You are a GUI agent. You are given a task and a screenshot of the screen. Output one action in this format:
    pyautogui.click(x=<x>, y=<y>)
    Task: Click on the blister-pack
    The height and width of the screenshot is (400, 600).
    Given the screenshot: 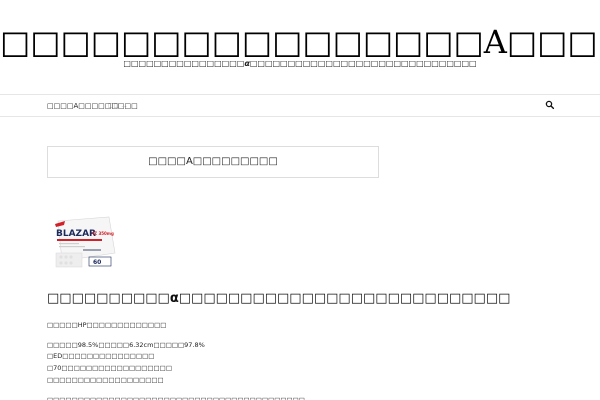 What is the action you would take?
    pyautogui.click(x=69, y=260)
    